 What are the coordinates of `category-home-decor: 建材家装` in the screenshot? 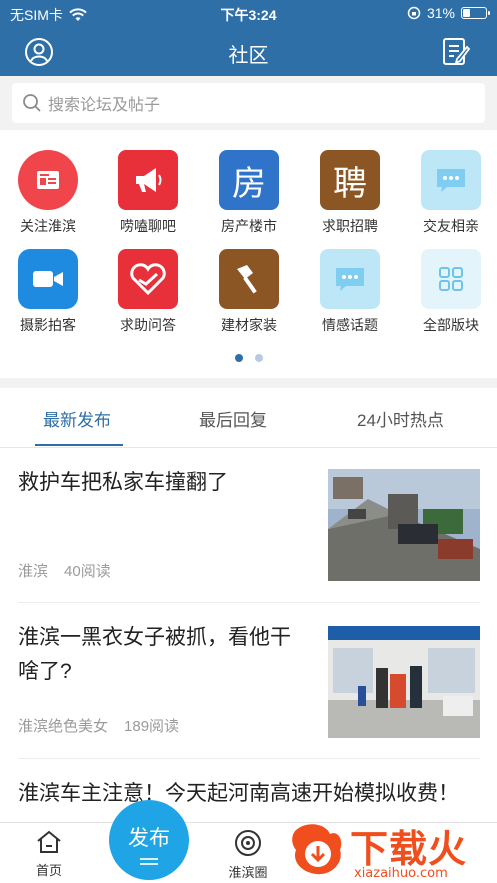 It's located at (249, 292).